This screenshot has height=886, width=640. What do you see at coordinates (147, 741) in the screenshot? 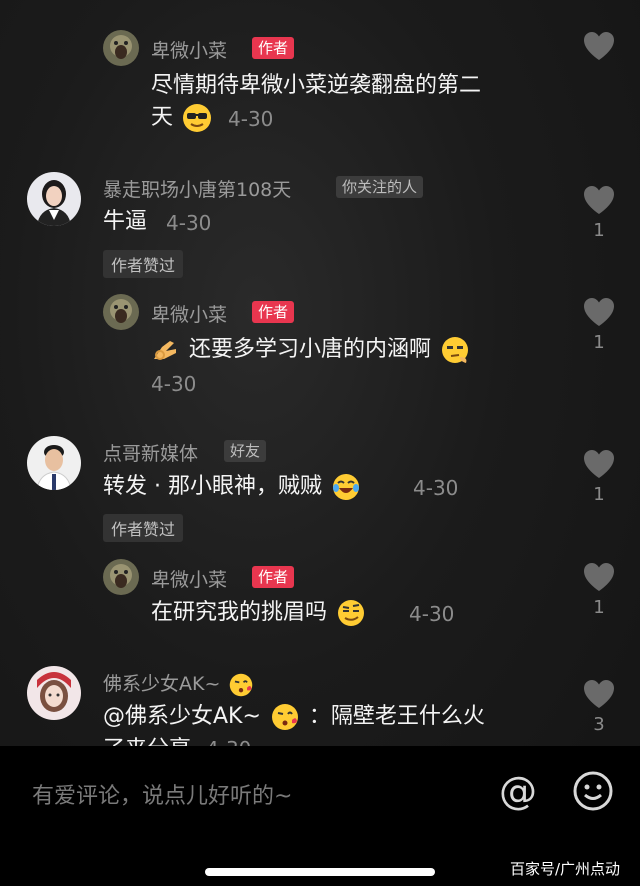
I see `comment-text-line: 了来分享` at bounding box center [147, 741].